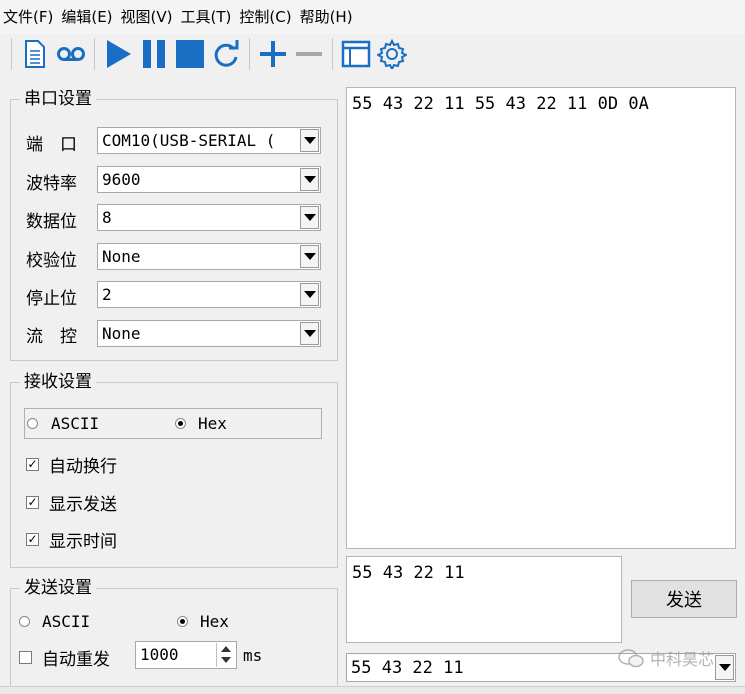 This screenshot has height=694, width=745. I want to click on send-ascii-option: ASCII, so click(54, 621).